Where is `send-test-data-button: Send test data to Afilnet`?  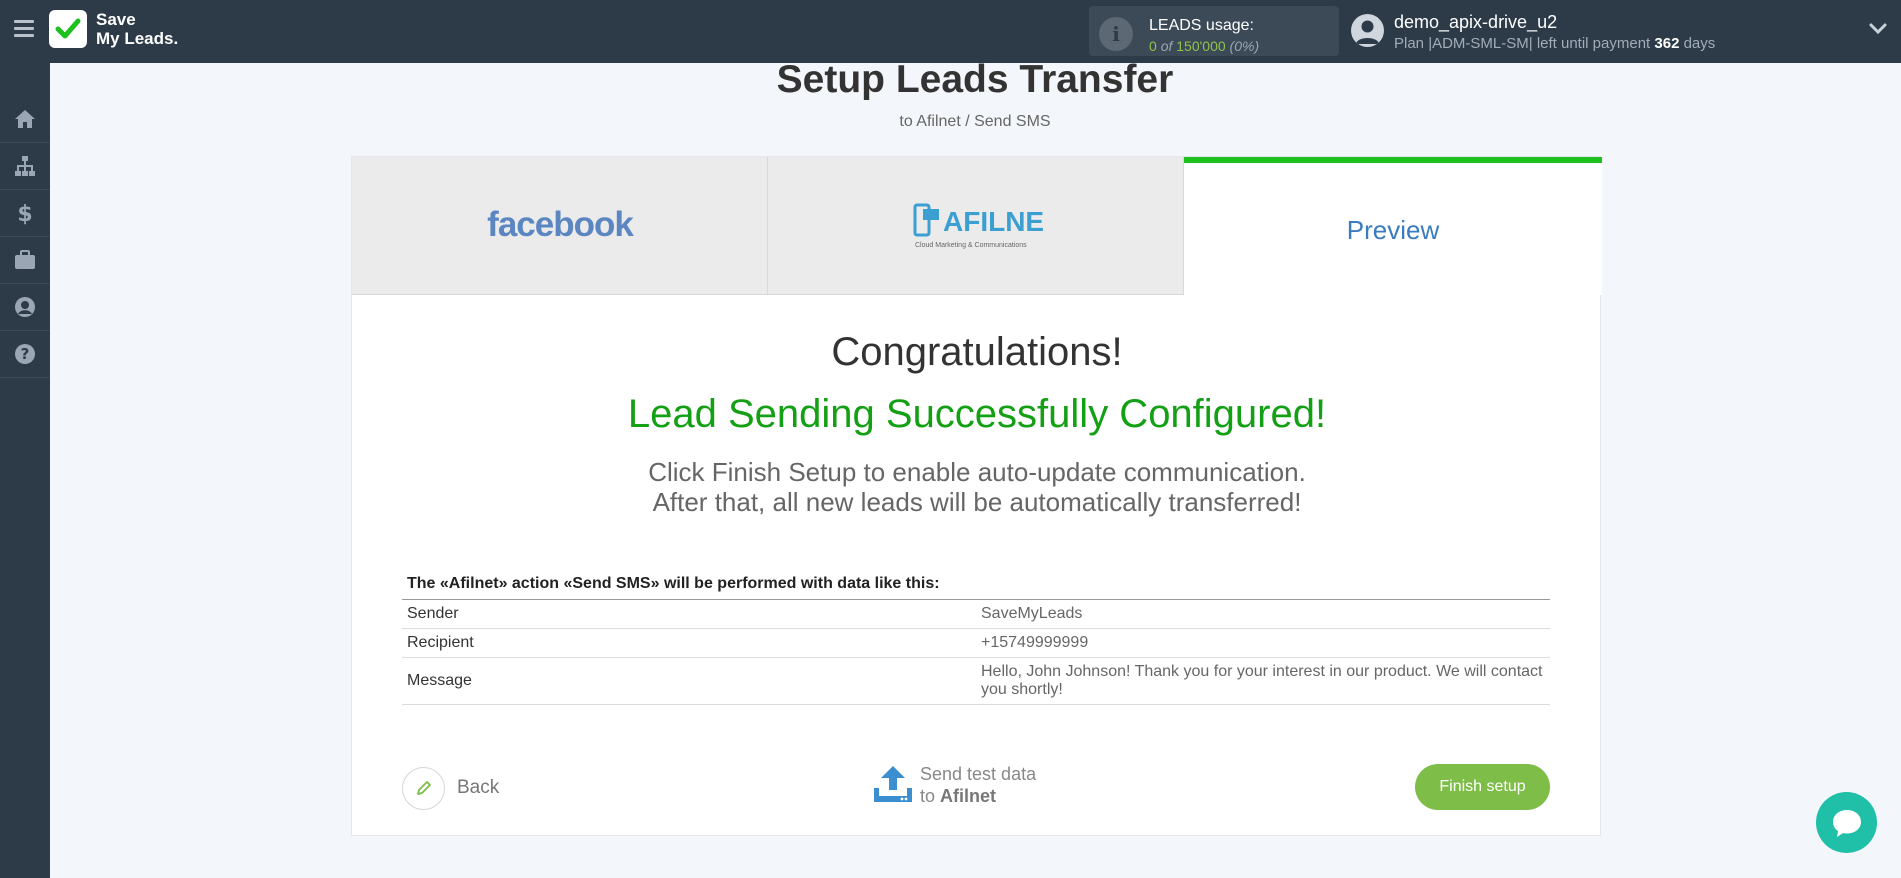 send-test-data-button: Send test data to Afilnet is located at coordinates (954, 785).